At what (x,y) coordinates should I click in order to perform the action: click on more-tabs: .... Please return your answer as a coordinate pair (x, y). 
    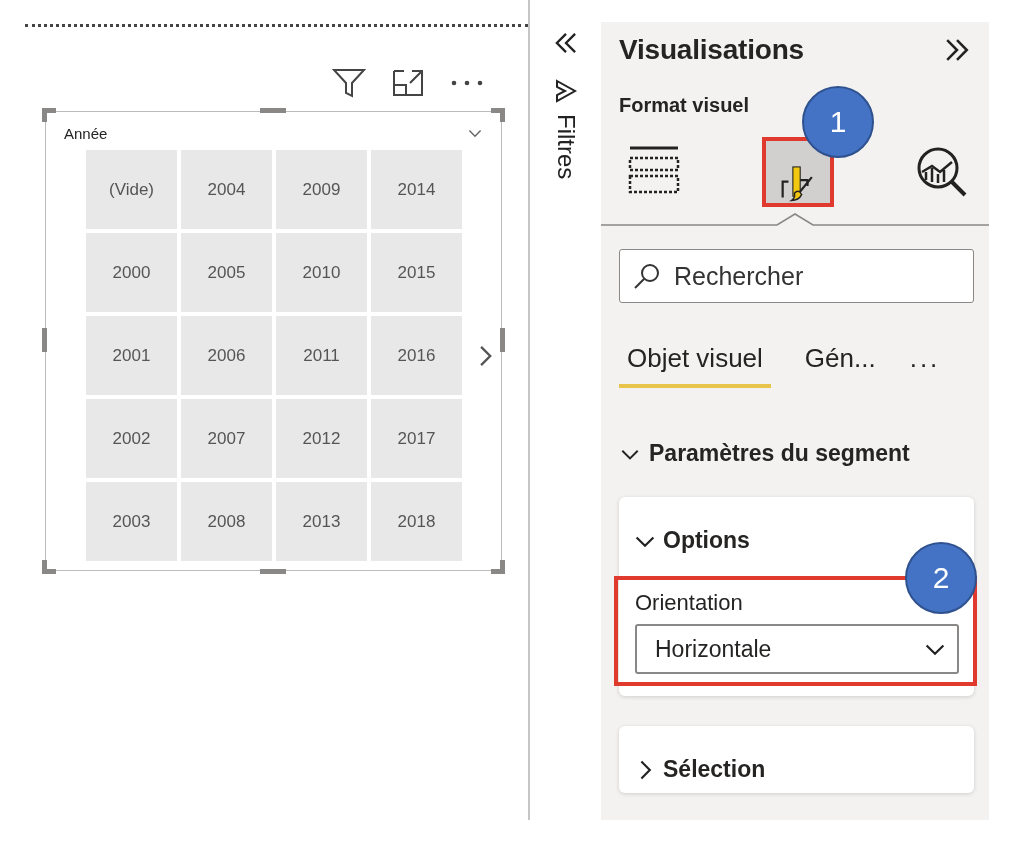
    Looking at the image, I should click on (925, 365).